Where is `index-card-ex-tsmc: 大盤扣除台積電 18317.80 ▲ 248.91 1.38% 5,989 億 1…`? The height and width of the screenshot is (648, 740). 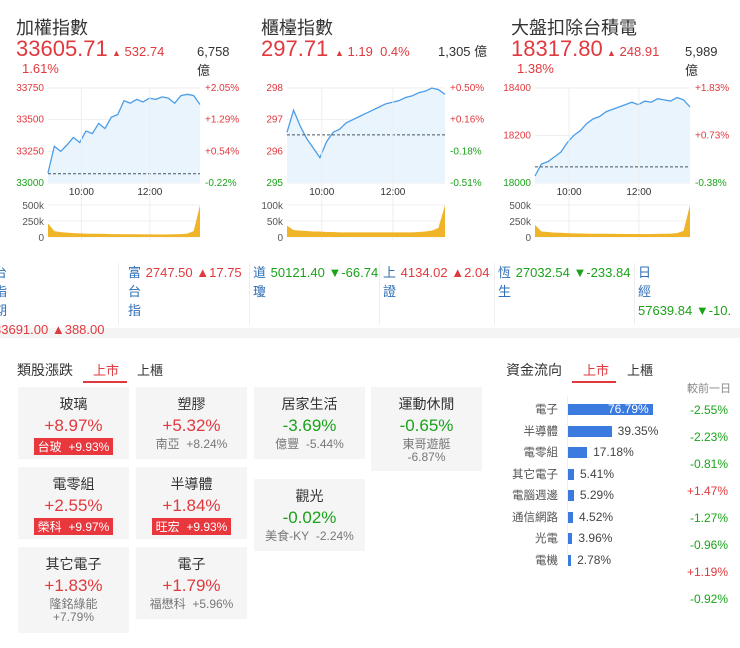
index-card-ex-tsmc: 大盤扣除台積電 18317.80 ▲ 248.91 1.38% 5,989 億 1… is located at coordinates (617, 125).